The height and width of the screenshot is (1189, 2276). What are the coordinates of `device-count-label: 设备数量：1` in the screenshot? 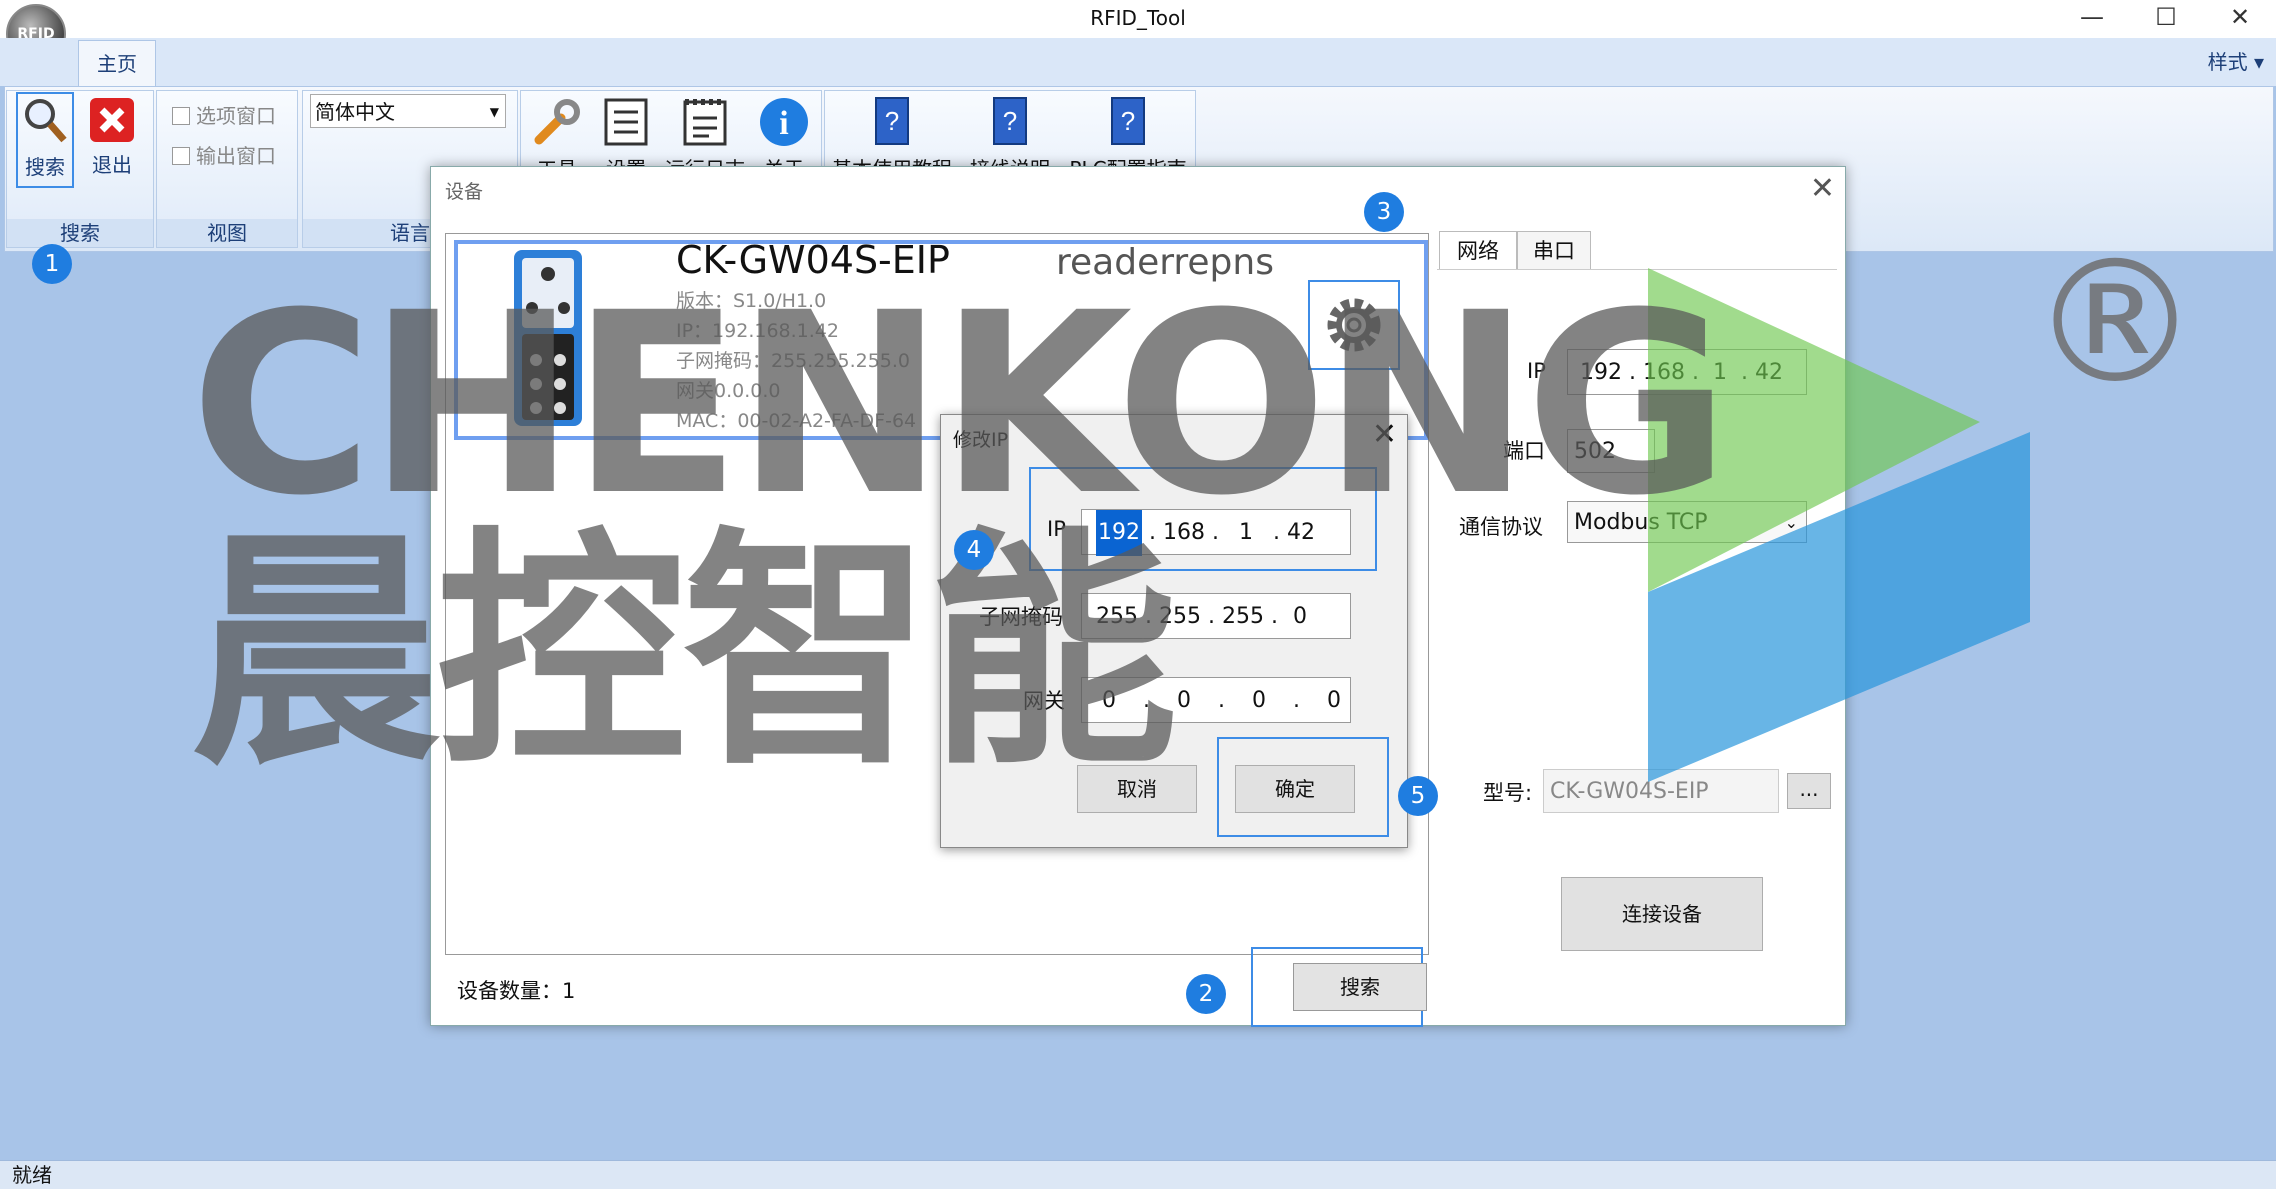 It's located at (516, 991).